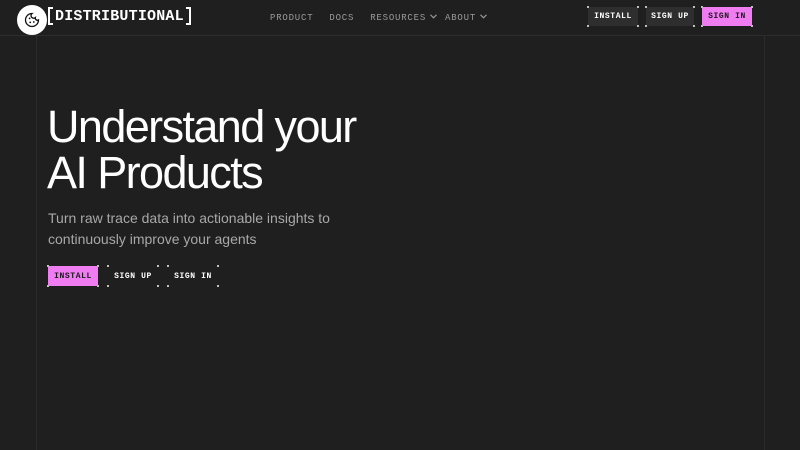 The height and width of the screenshot is (450, 800). Describe the element at coordinates (188, 16) in the screenshot. I see `logo-bracket-right` at that location.